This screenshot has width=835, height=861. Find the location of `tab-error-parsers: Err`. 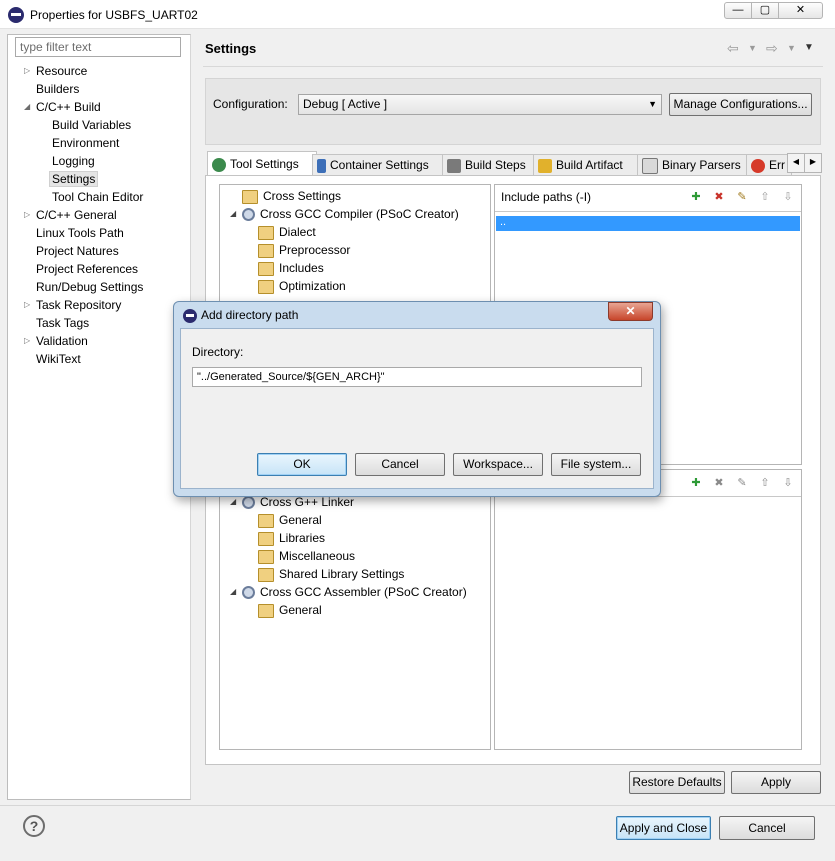

tab-error-parsers: Err is located at coordinates (769, 165).